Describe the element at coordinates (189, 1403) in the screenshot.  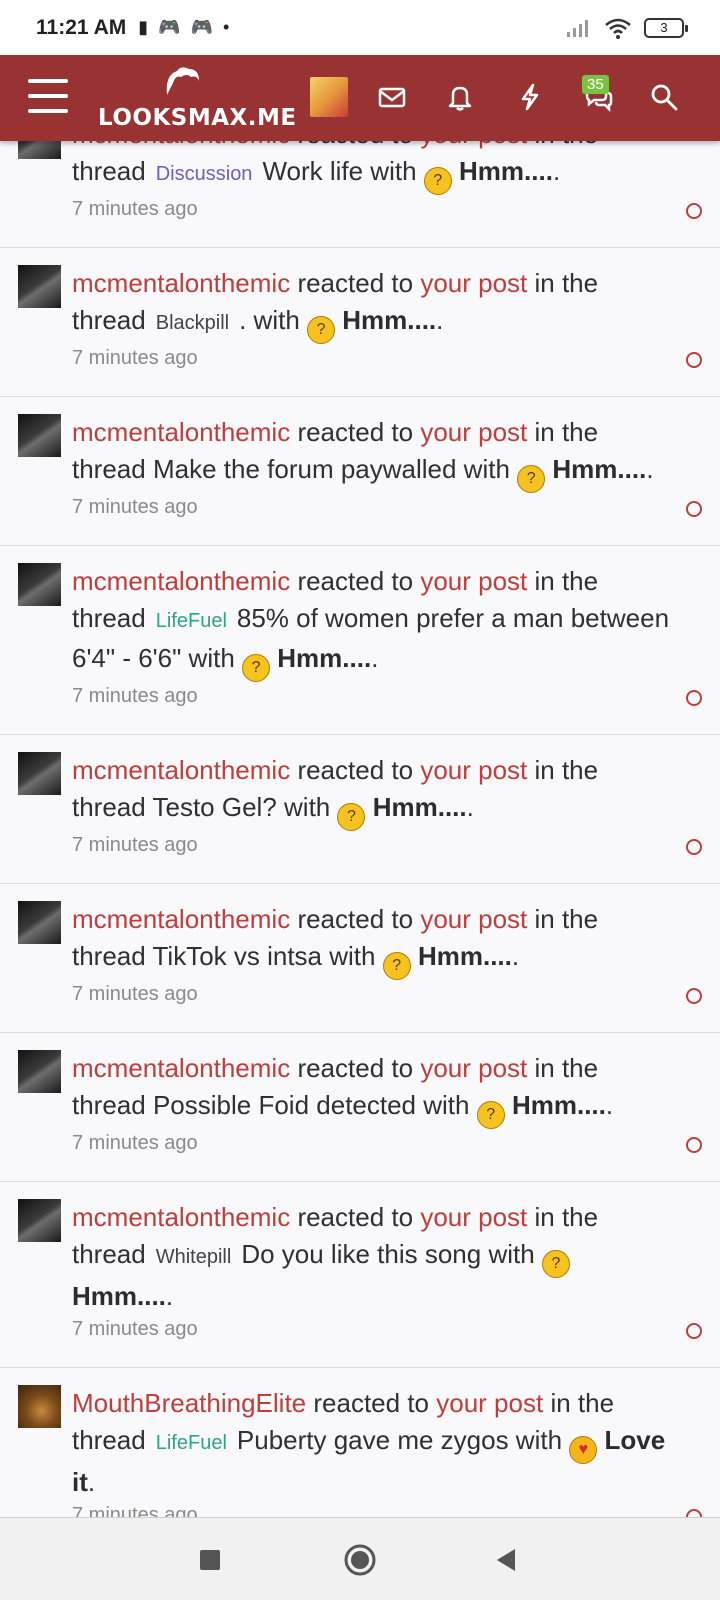
I see `username-link: MouthBreathingElite` at that location.